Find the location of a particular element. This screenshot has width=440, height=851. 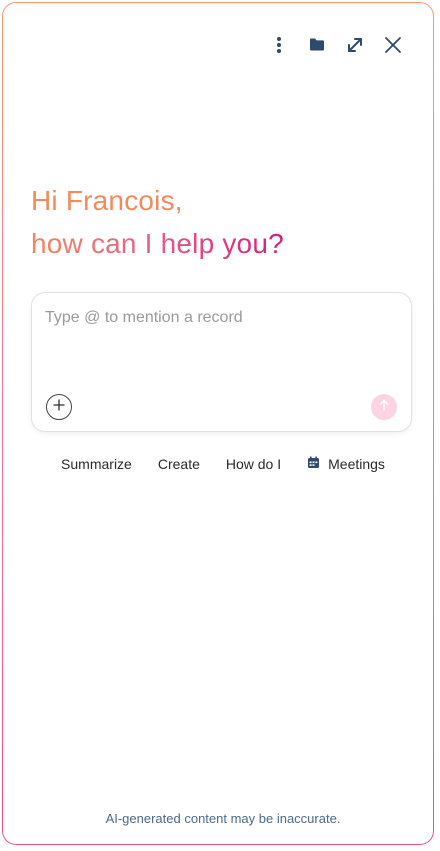

expand-icon is located at coordinates (355, 47).